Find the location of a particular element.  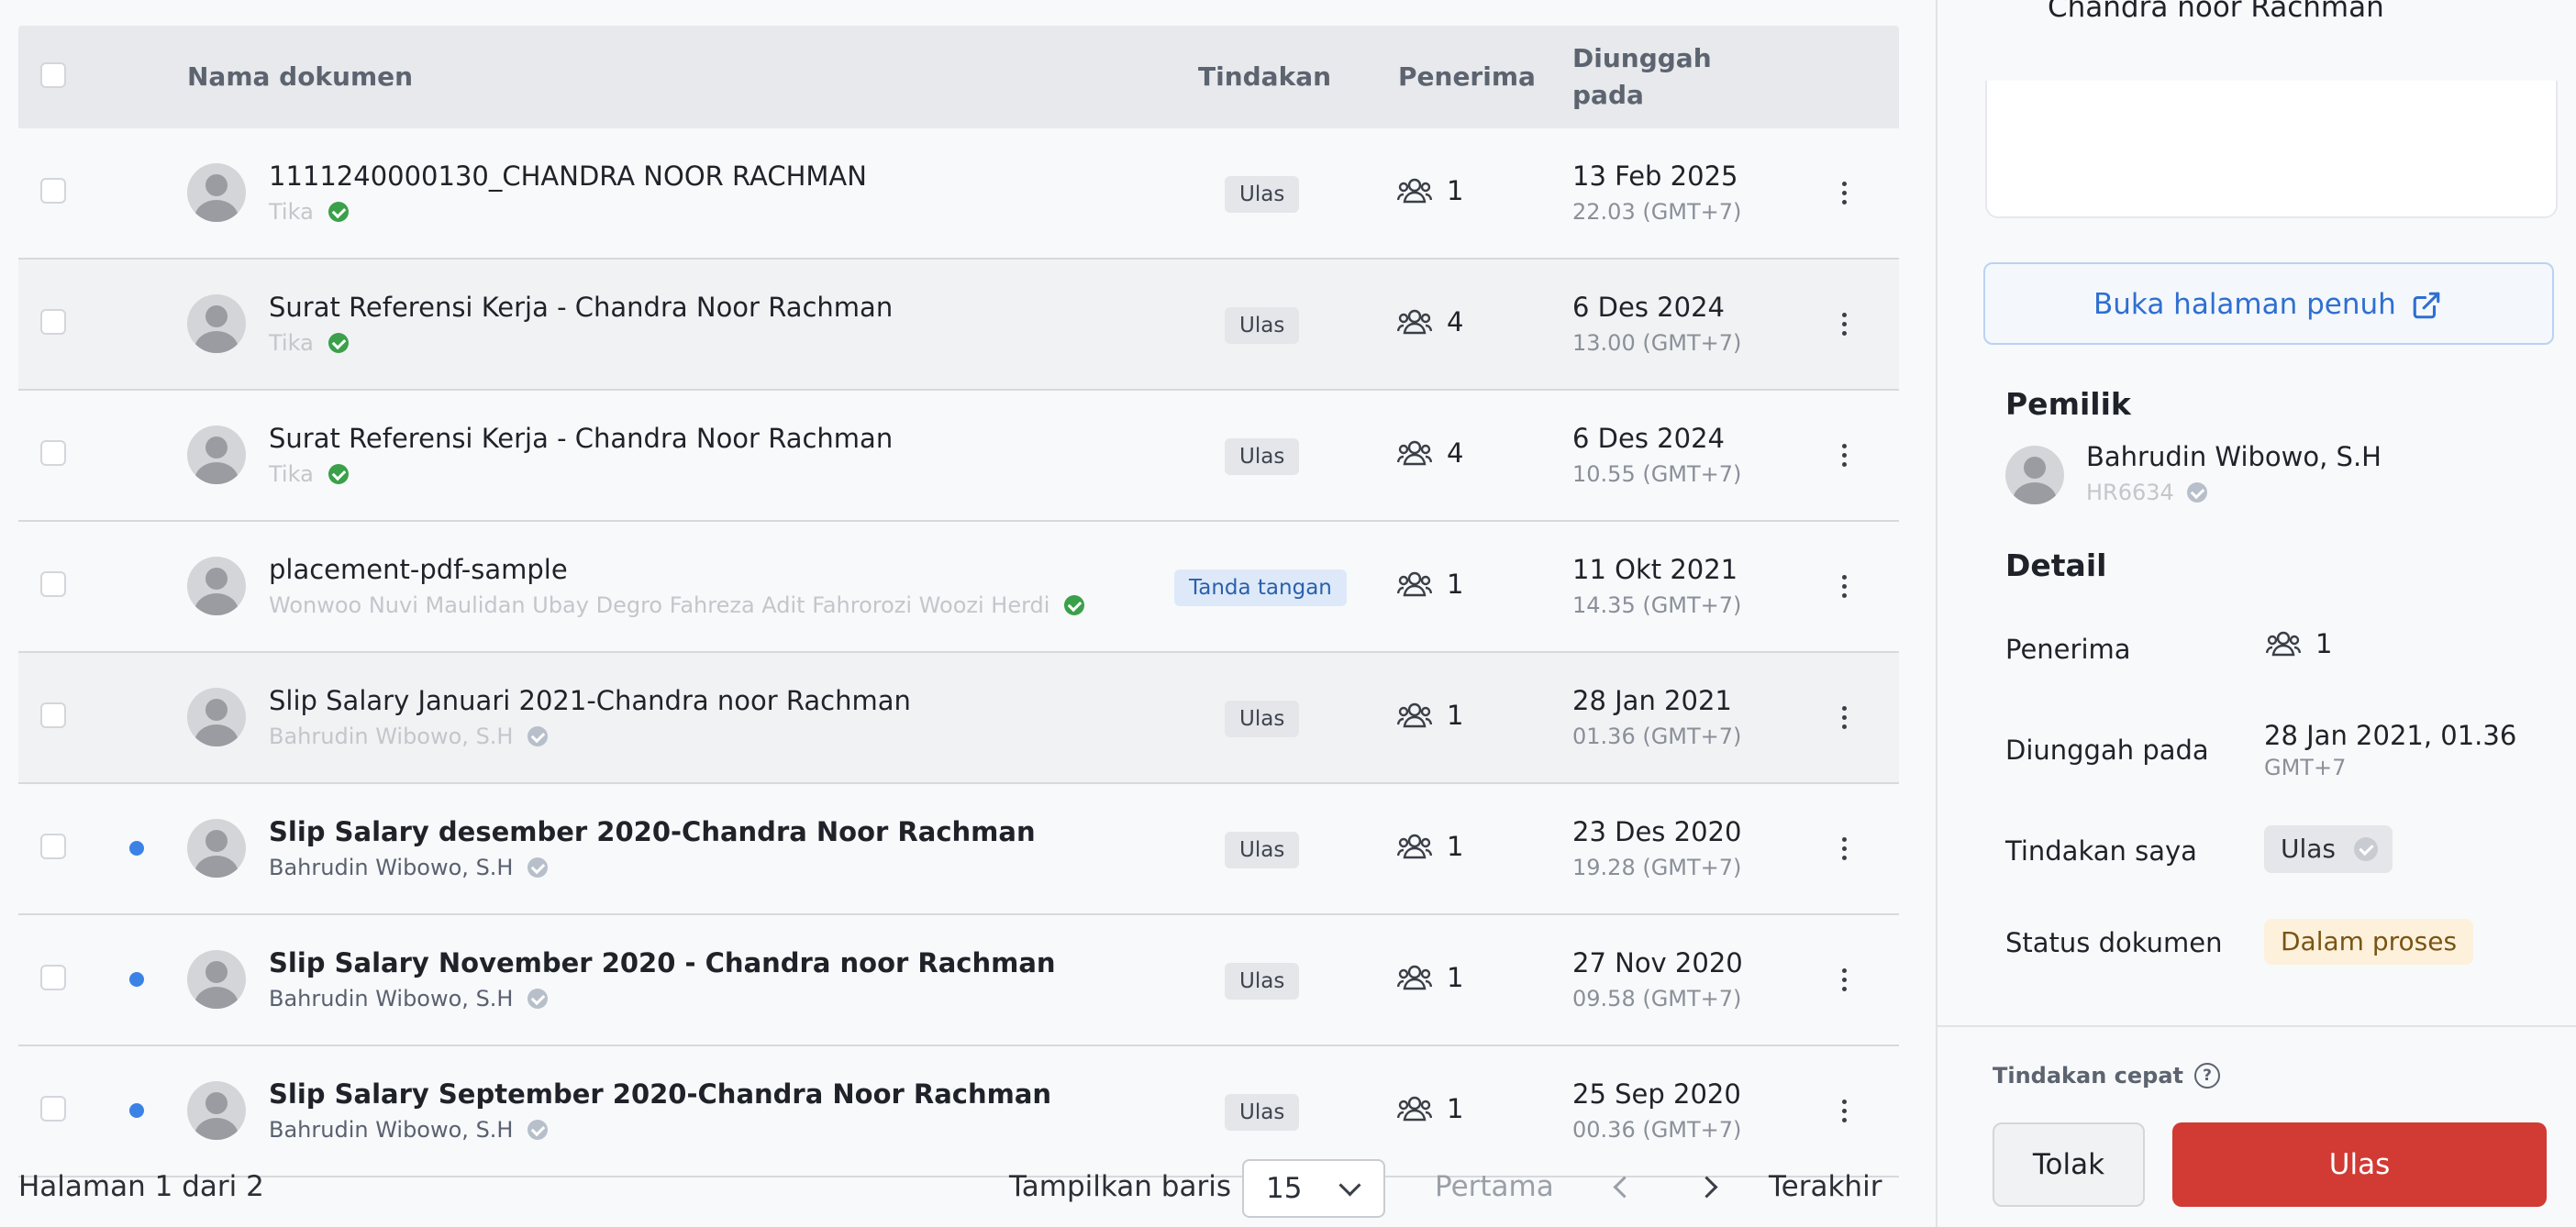

upload-date: 28 Jan 2021 is located at coordinates (1652, 700).